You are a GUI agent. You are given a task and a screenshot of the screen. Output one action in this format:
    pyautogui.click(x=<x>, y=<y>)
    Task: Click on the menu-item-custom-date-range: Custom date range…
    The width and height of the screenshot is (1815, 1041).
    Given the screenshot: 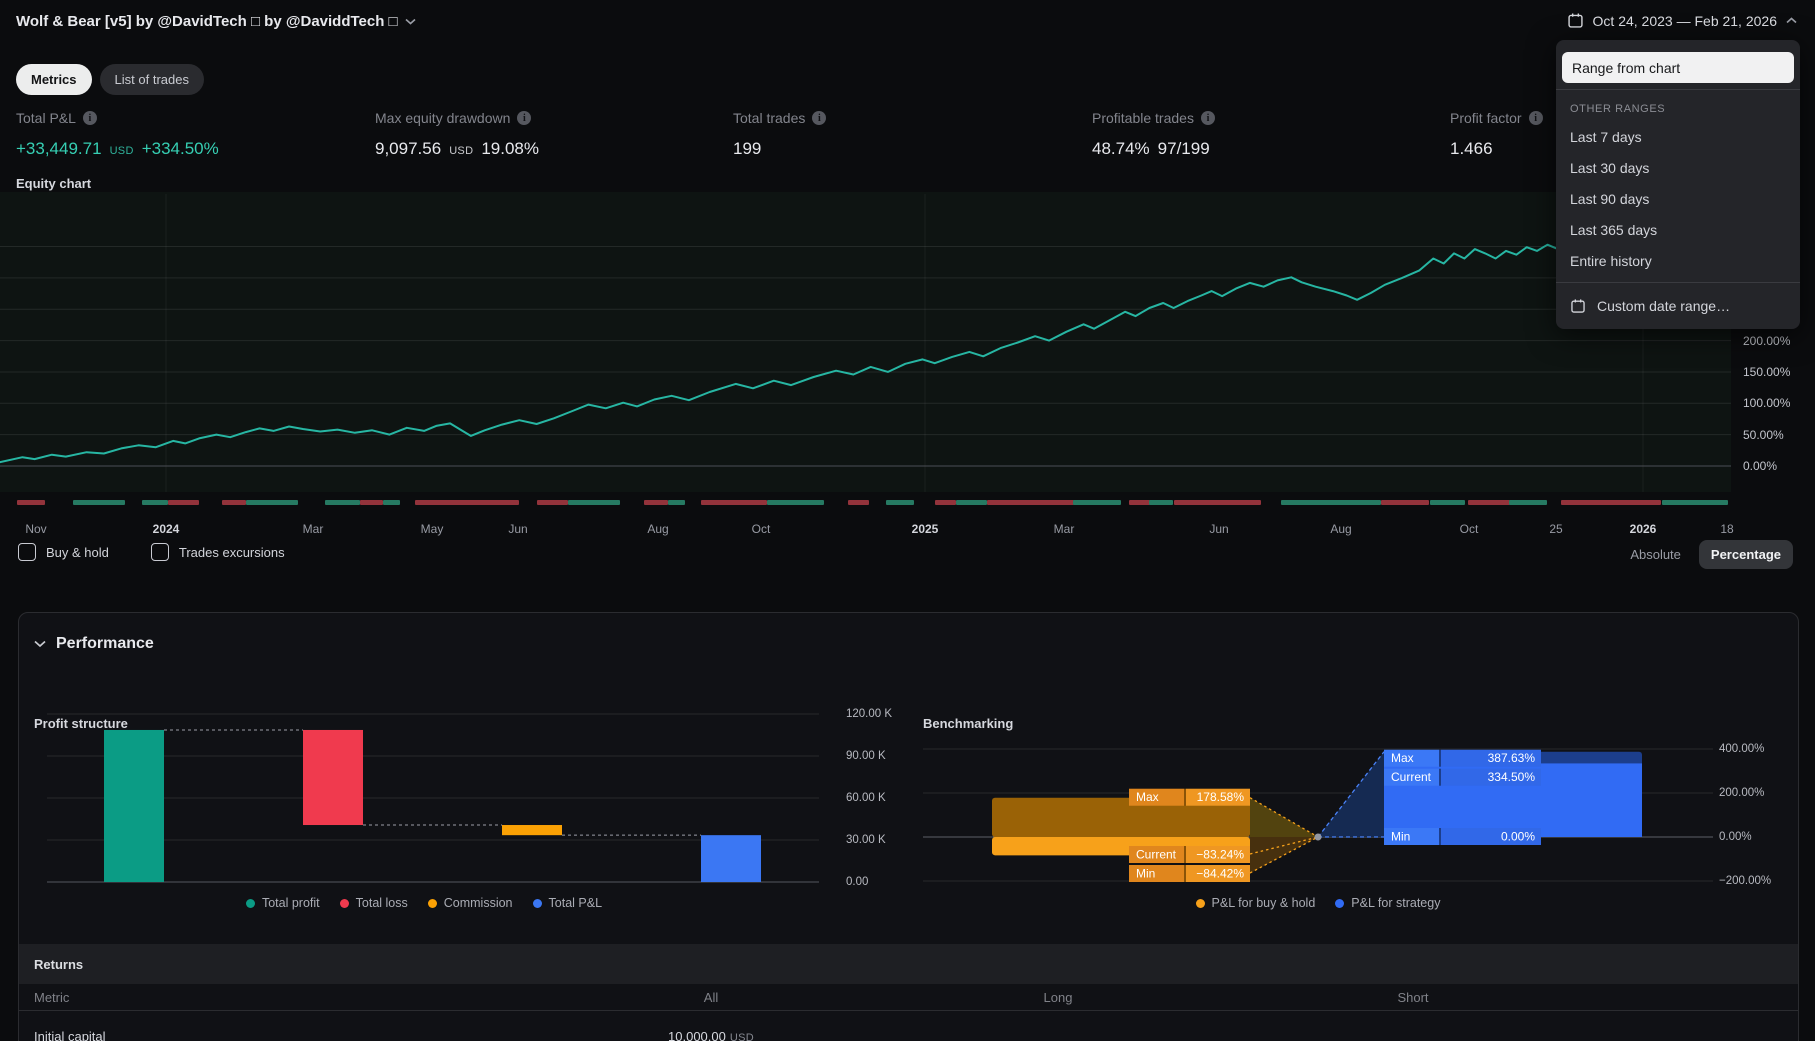 What is the action you would take?
    pyautogui.click(x=1678, y=306)
    